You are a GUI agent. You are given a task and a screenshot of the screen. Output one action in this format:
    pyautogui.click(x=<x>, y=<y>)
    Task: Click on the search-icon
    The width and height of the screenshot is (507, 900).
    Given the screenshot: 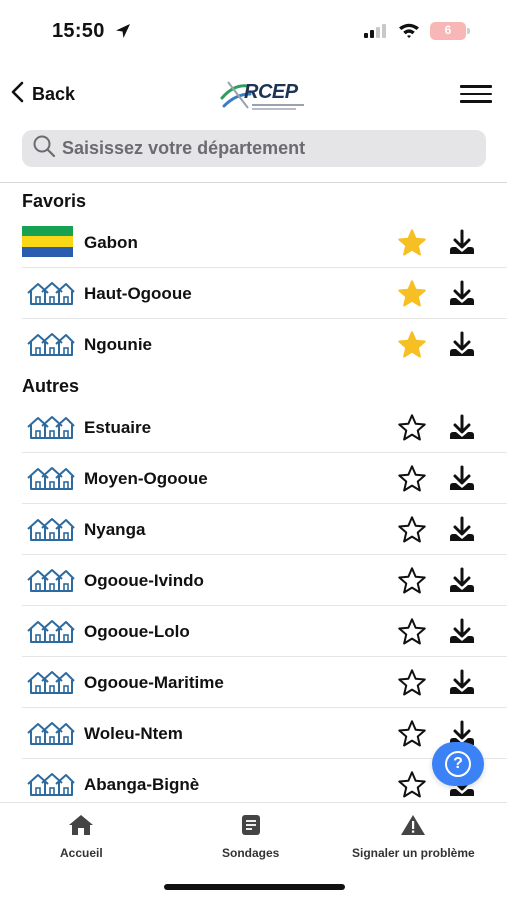 What is the action you would take?
    pyautogui.click(x=44, y=148)
    